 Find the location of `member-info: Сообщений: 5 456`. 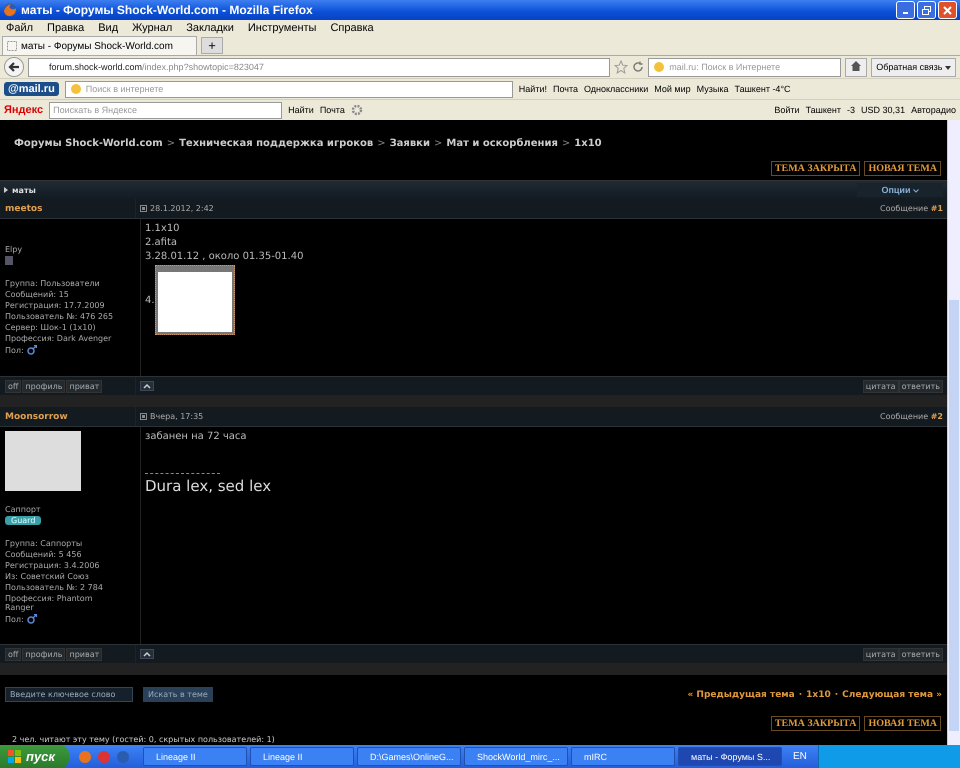

member-info: Сообщений: 5 456 is located at coordinates (44, 554).